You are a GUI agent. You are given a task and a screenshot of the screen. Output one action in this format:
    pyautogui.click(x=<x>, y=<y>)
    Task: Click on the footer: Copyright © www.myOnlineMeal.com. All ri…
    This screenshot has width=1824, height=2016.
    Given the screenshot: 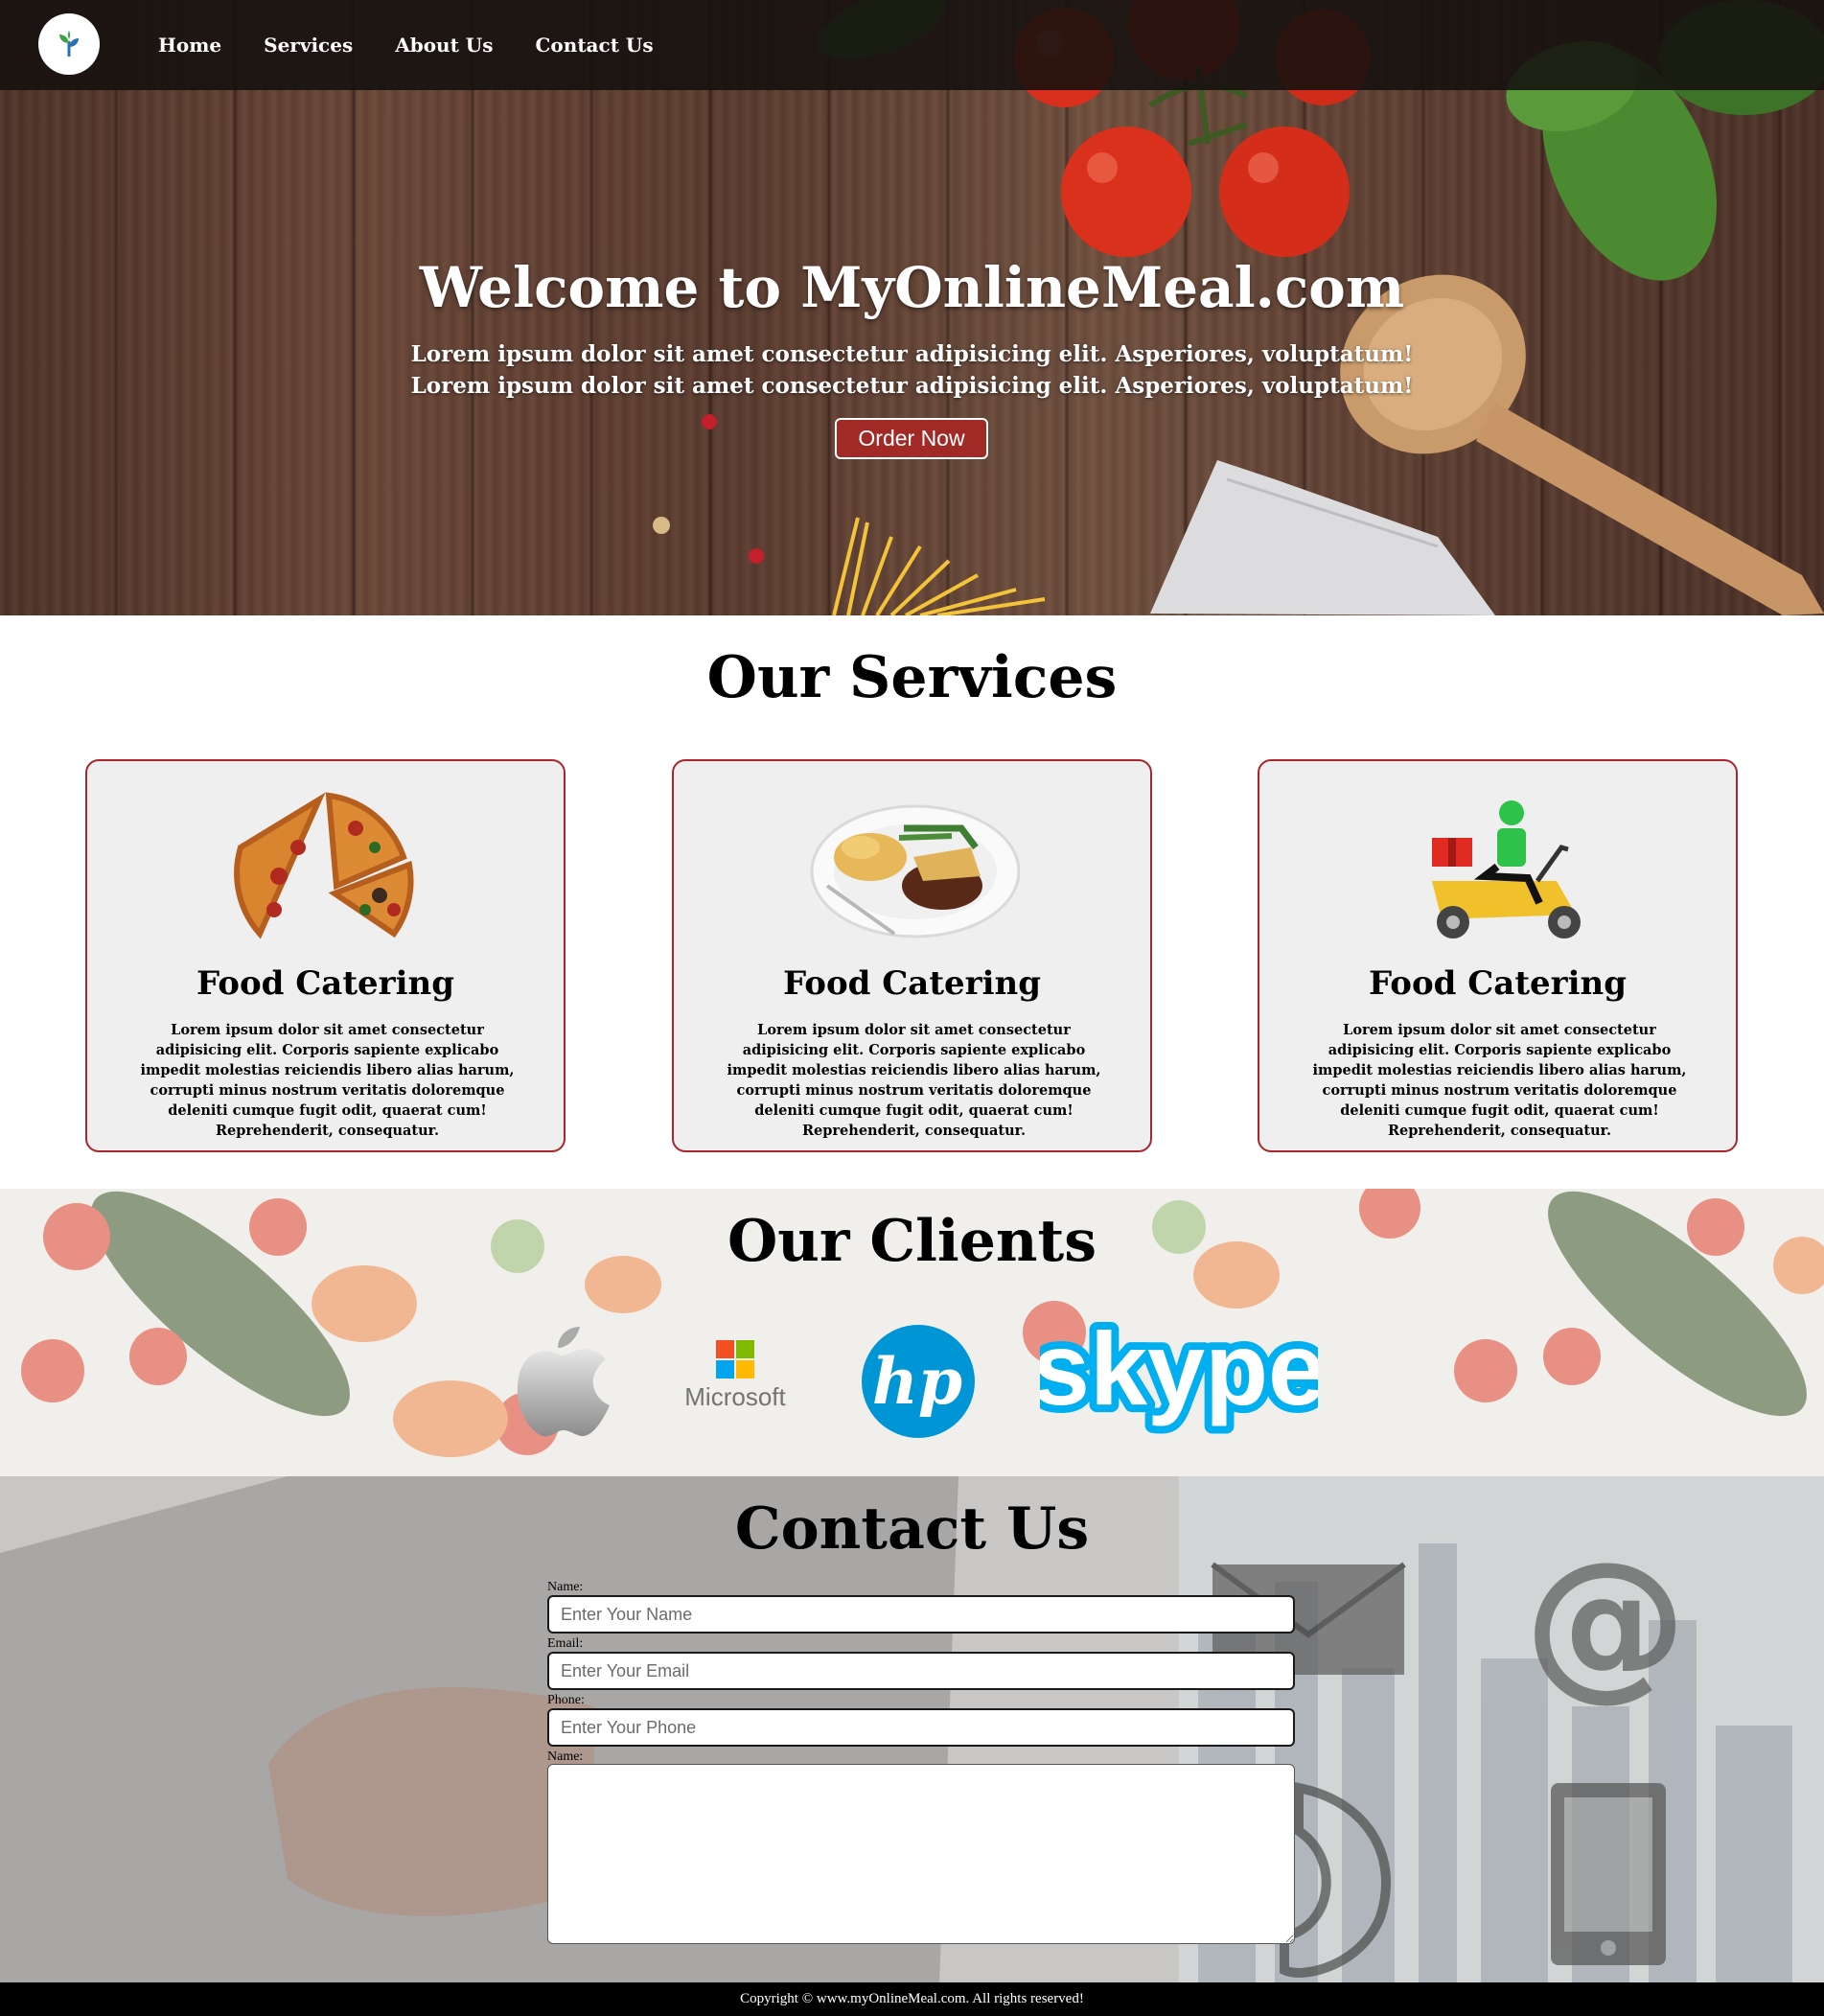 What is the action you would take?
    pyautogui.click(x=912, y=1999)
    